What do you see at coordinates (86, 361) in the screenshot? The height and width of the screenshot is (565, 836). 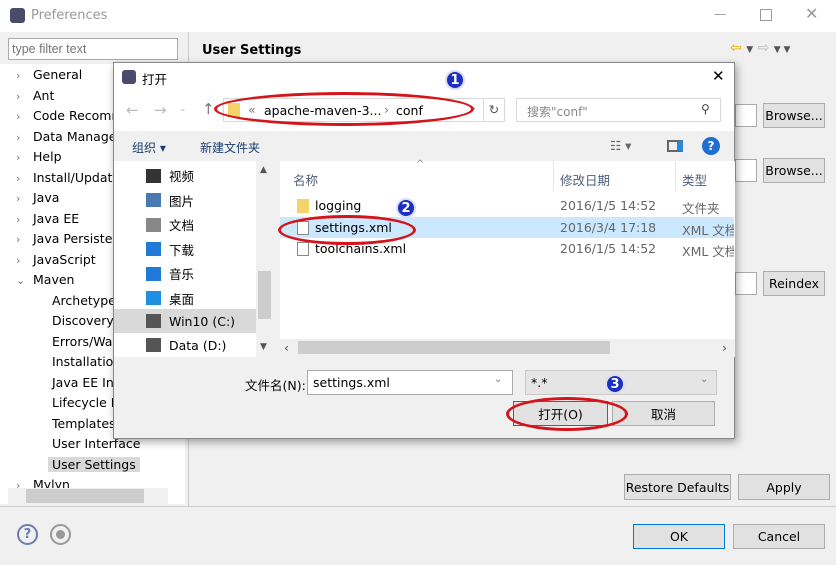 I see `tree-item-maven-child: Installation` at bounding box center [86, 361].